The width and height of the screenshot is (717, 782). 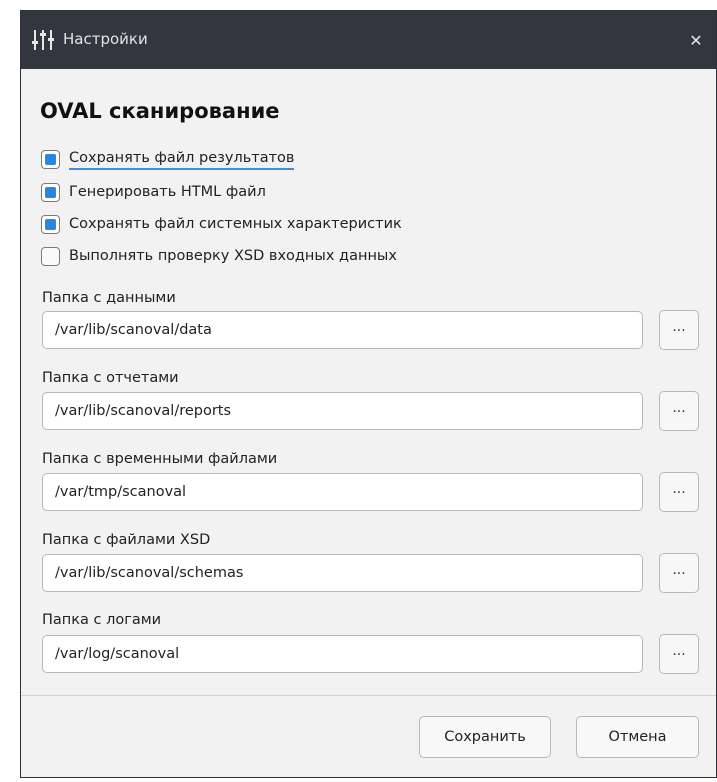 I want to click on data-folder-label: Папка с данными, so click(x=109, y=298).